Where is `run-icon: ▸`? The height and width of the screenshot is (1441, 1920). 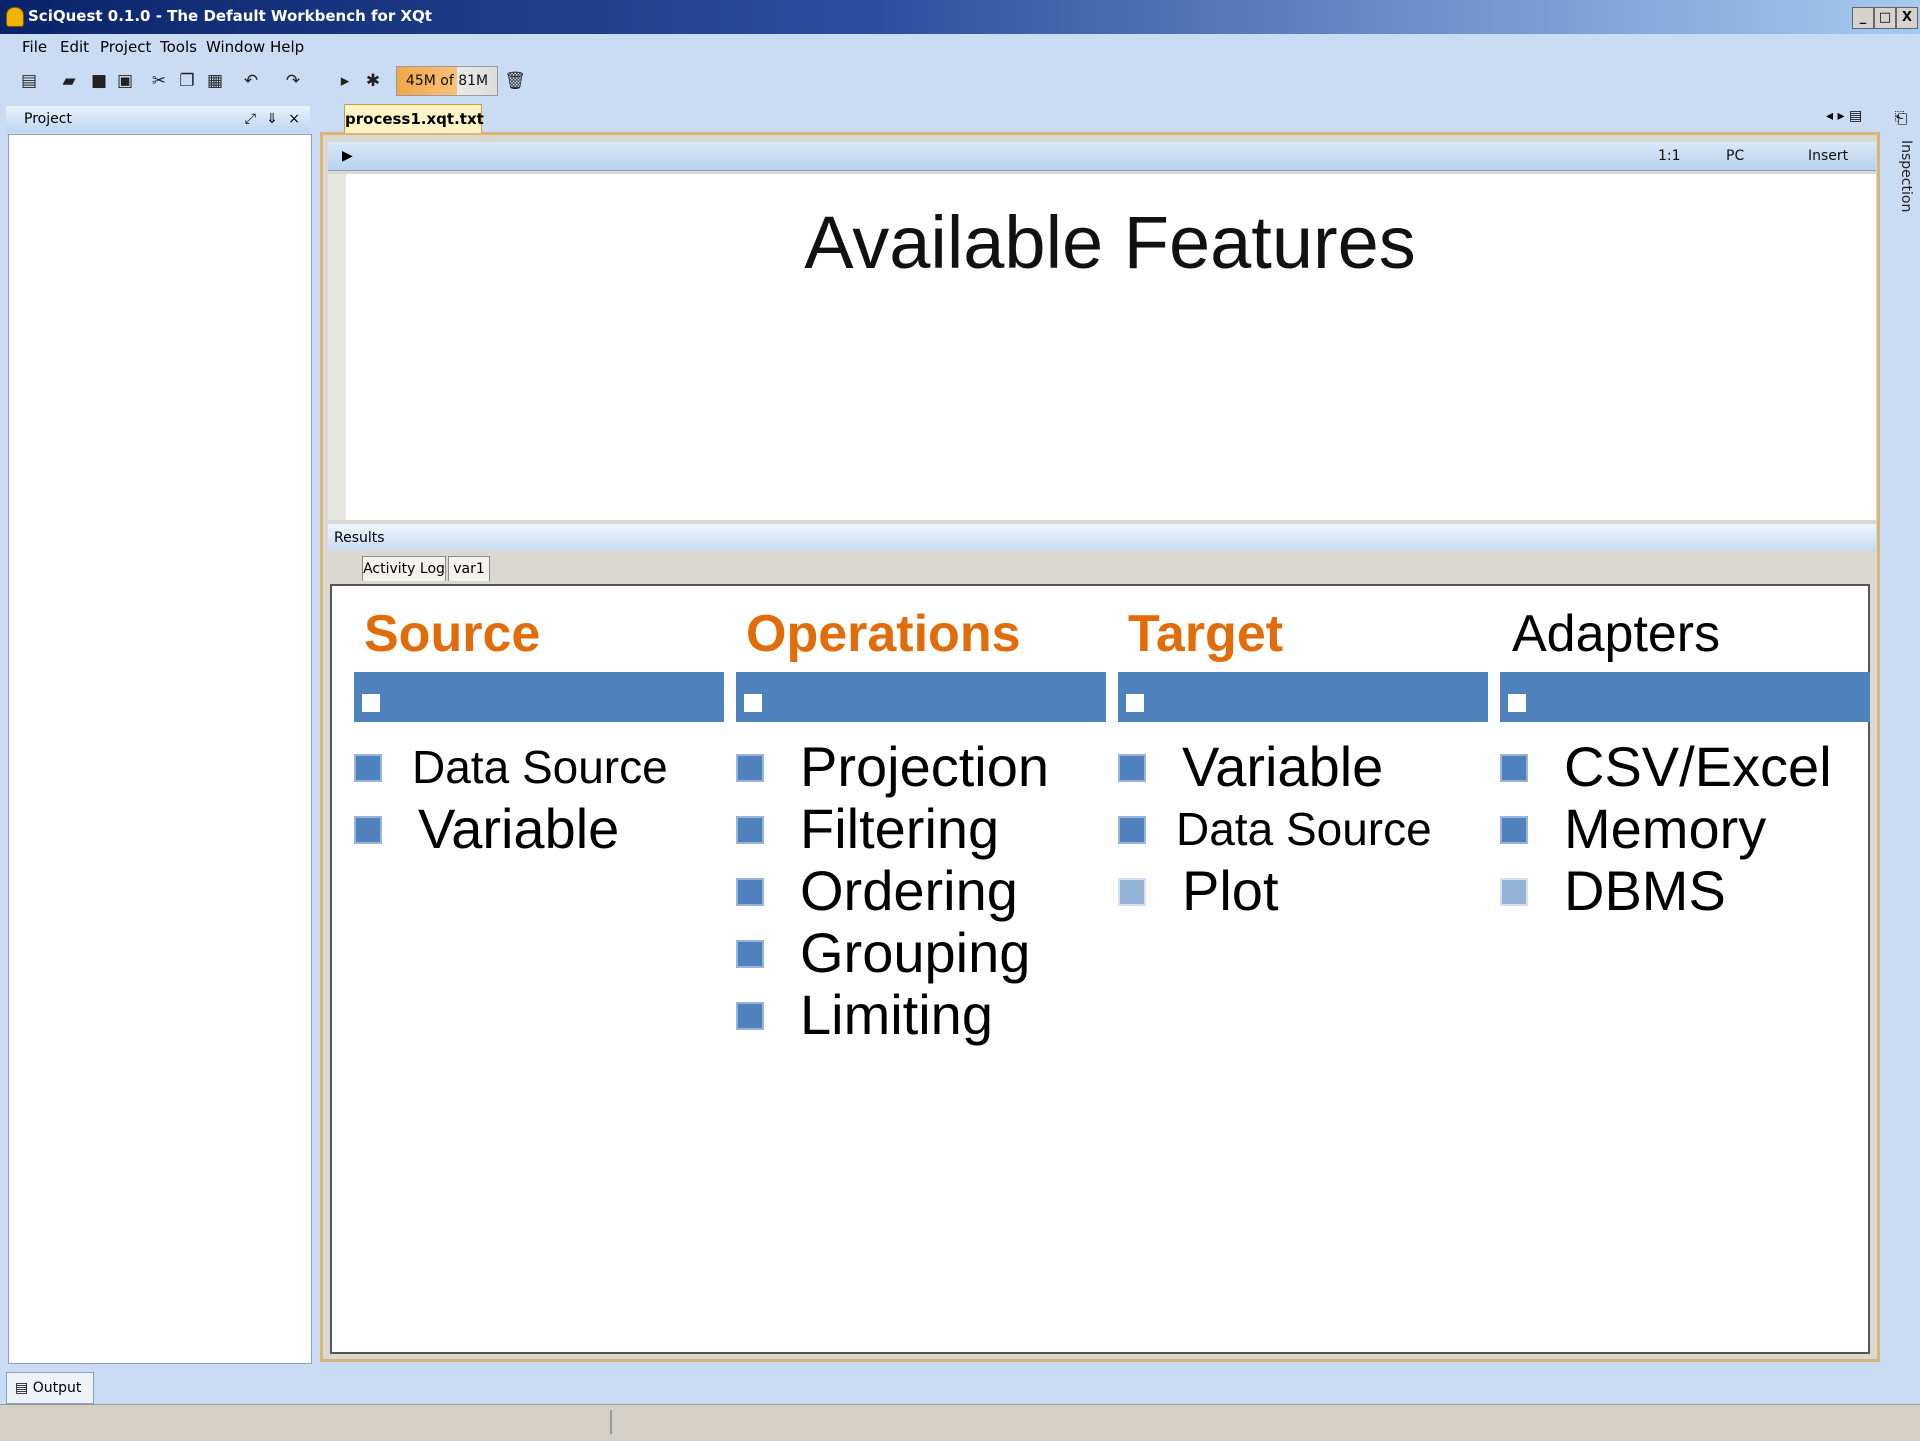
run-icon: ▸ is located at coordinates (345, 81).